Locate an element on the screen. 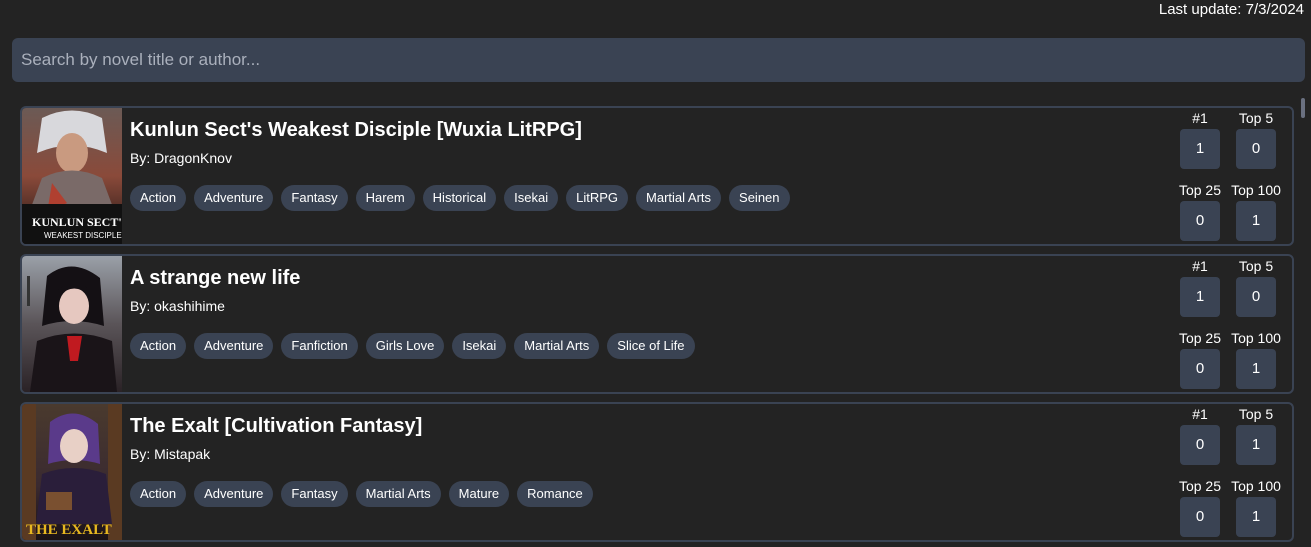  tag-fanfiction: Fanfiction is located at coordinates (319, 346).